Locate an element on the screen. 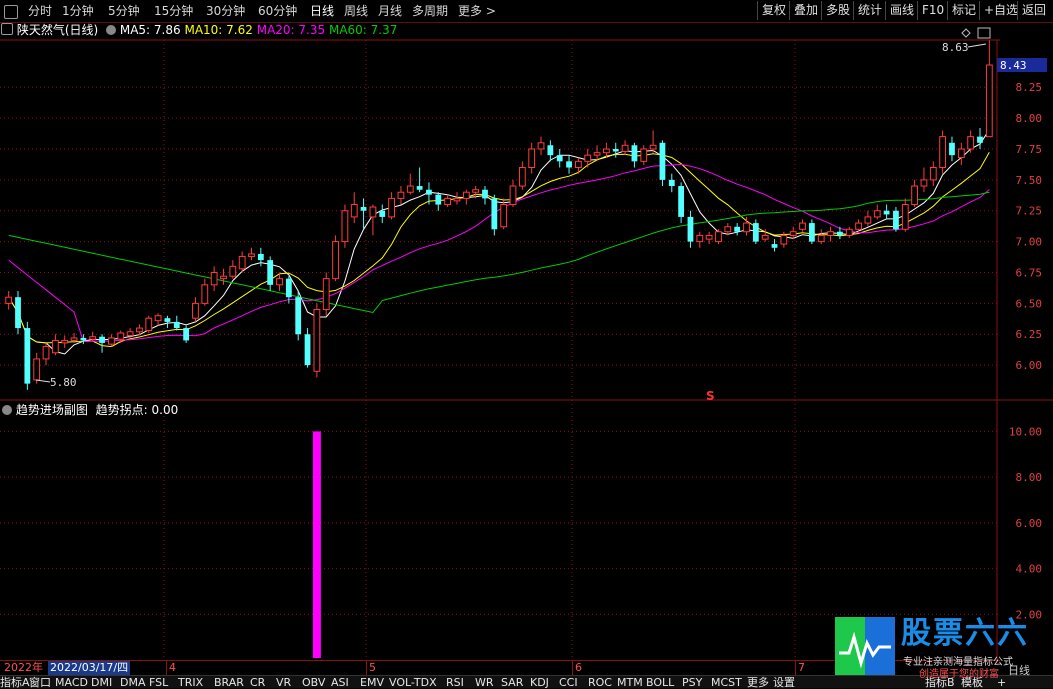  ma20-label: MA20: 7.35 is located at coordinates (291, 30).